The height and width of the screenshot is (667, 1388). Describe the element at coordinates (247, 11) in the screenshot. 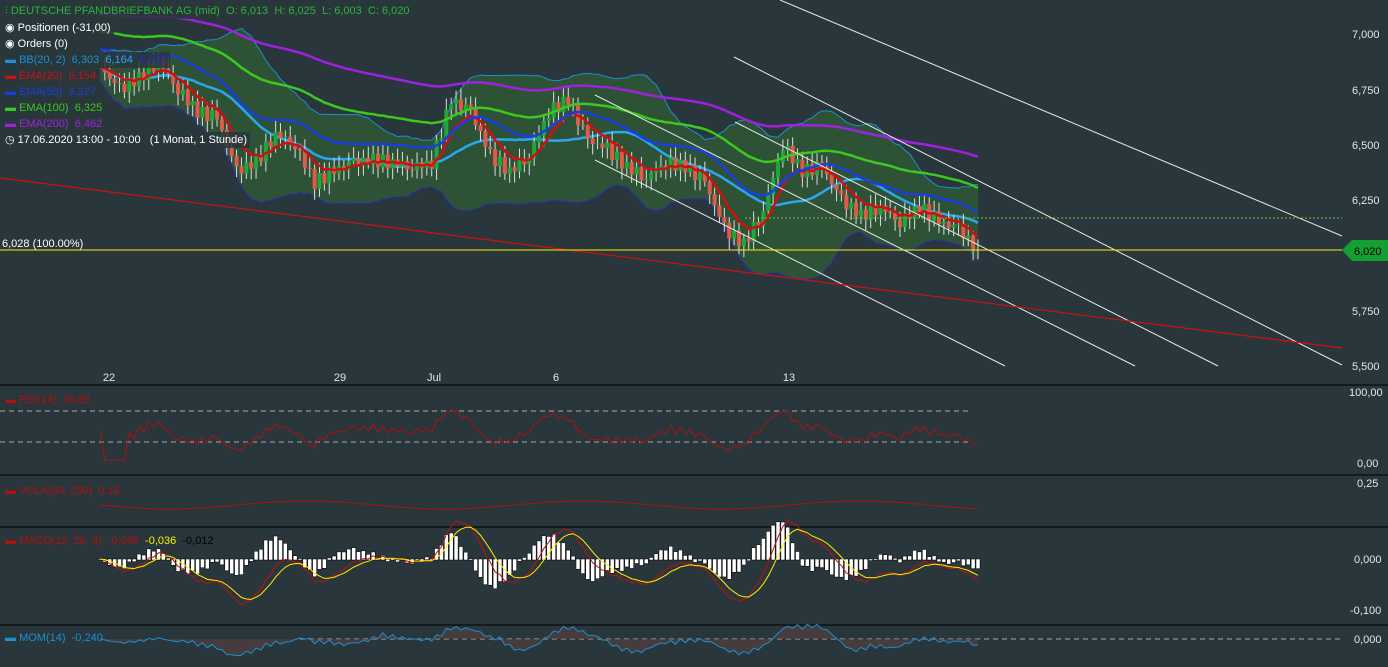

I see `open-value: O: 6,013` at that location.